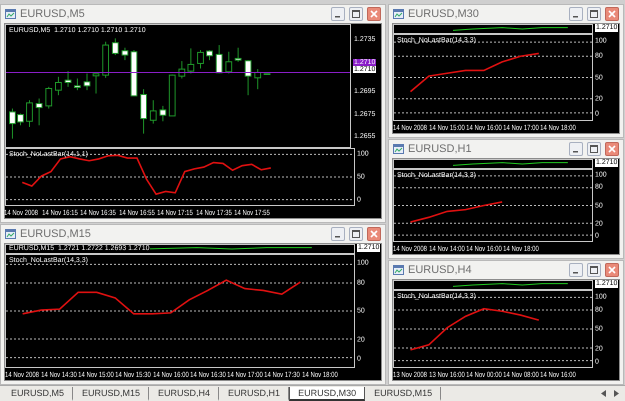  What do you see at coordinates (38, 393) in the screenshot?
I see `chart-tab: EURUSD,M5` at bounding box center [38, 393].